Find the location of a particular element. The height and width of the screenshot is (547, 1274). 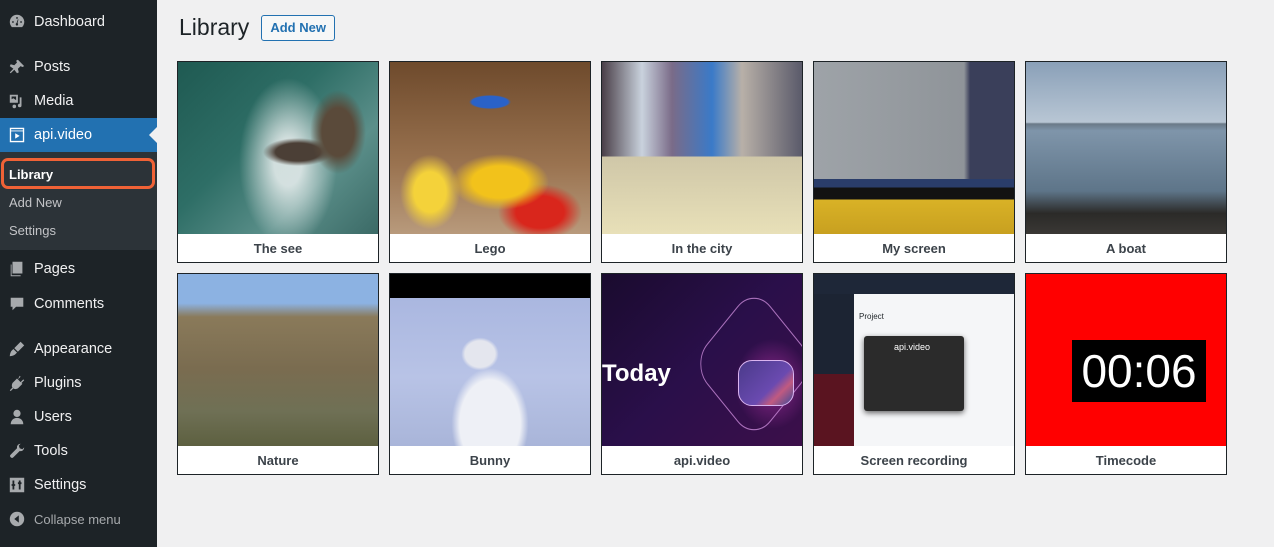

menu-media: Media is located at coordinates (78, 101).